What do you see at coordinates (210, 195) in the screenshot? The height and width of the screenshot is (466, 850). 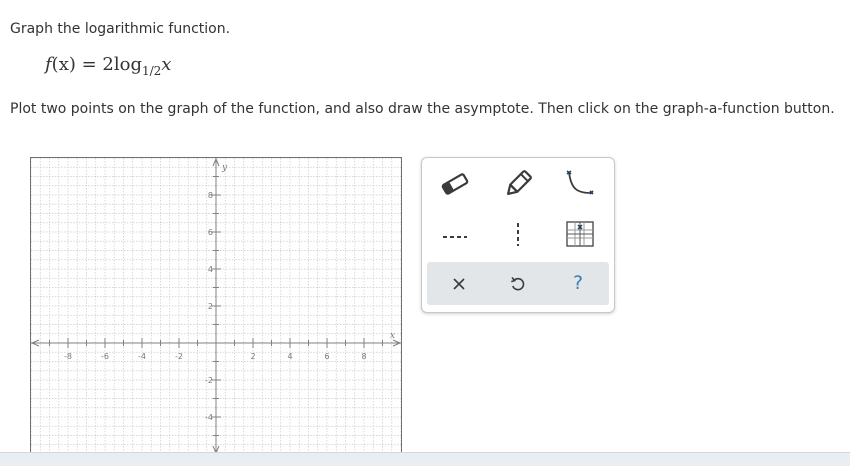 I see `y-tick-label: 8` at bounding box center [210, 195].